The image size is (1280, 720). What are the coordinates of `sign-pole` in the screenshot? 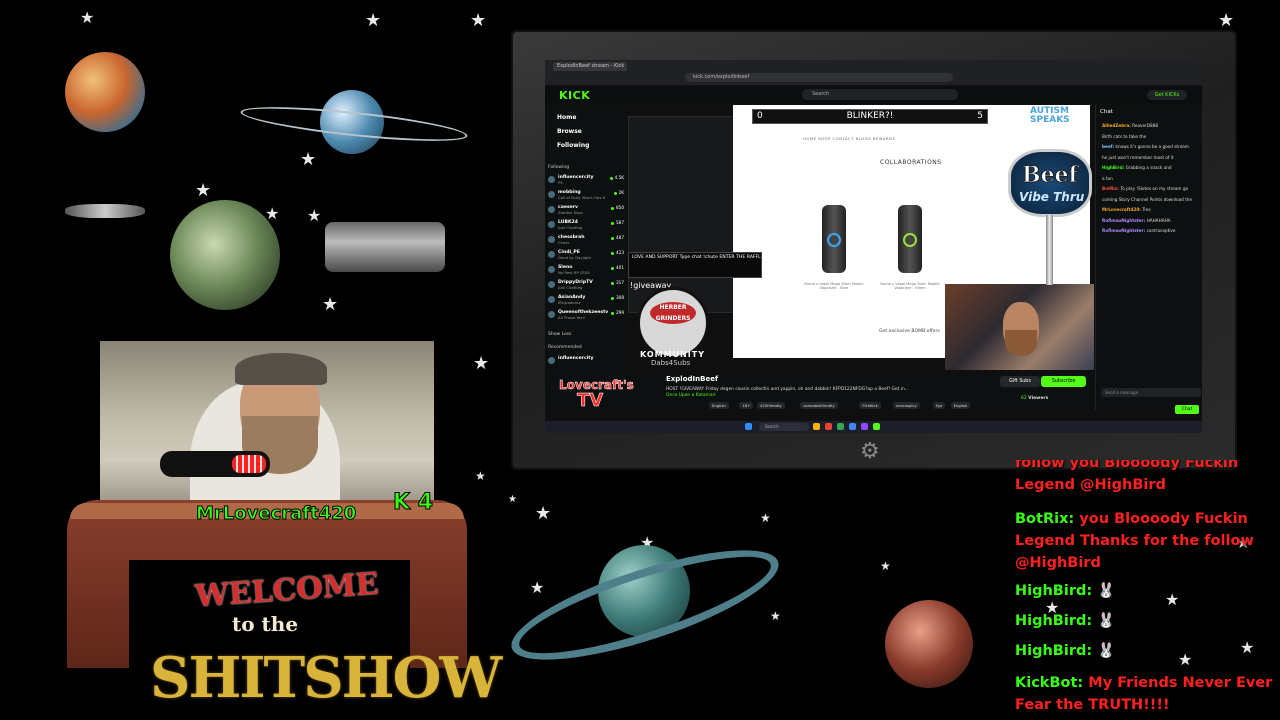 It's located at (1049, 250).